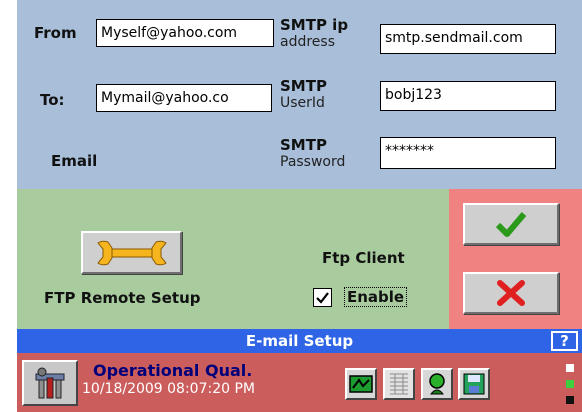 This screenshot has width=582, height=412. I want to click on ftp-remote-setup-button, so click(131, 252).